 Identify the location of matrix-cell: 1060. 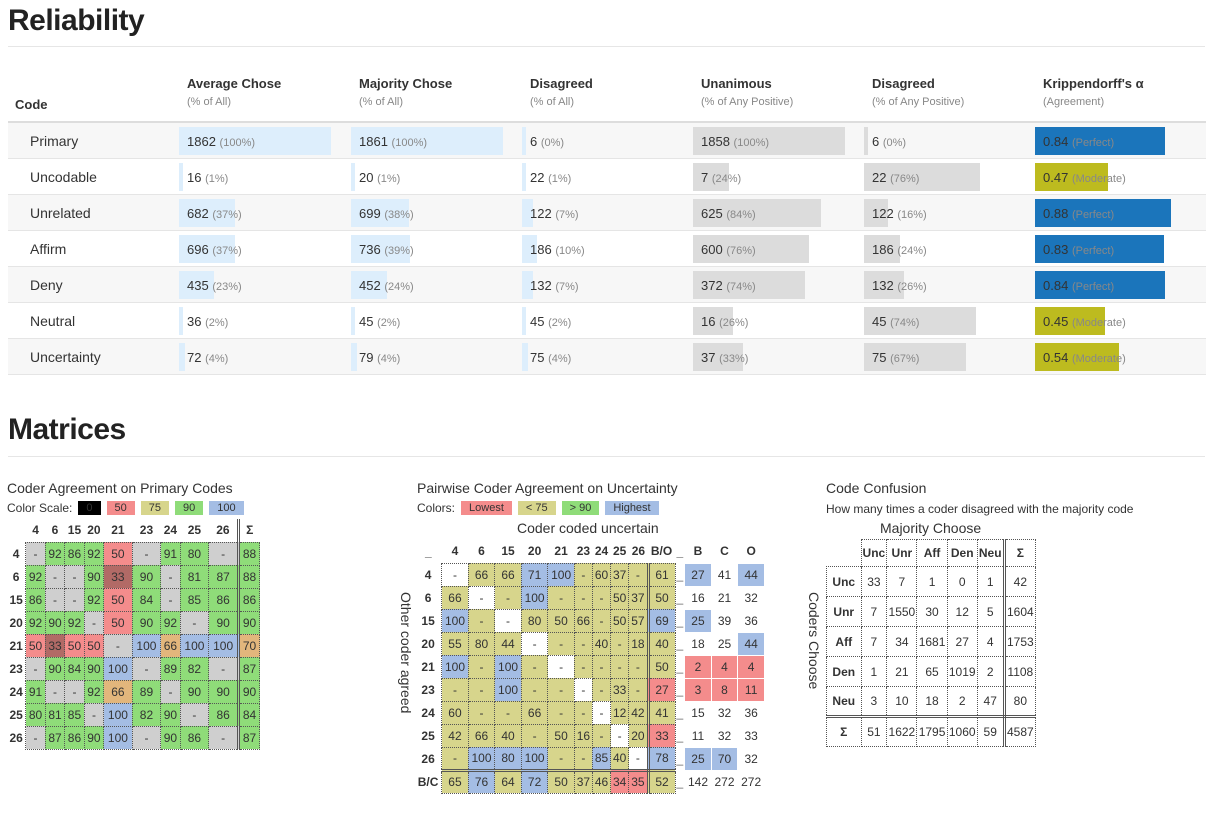
(962, 731).